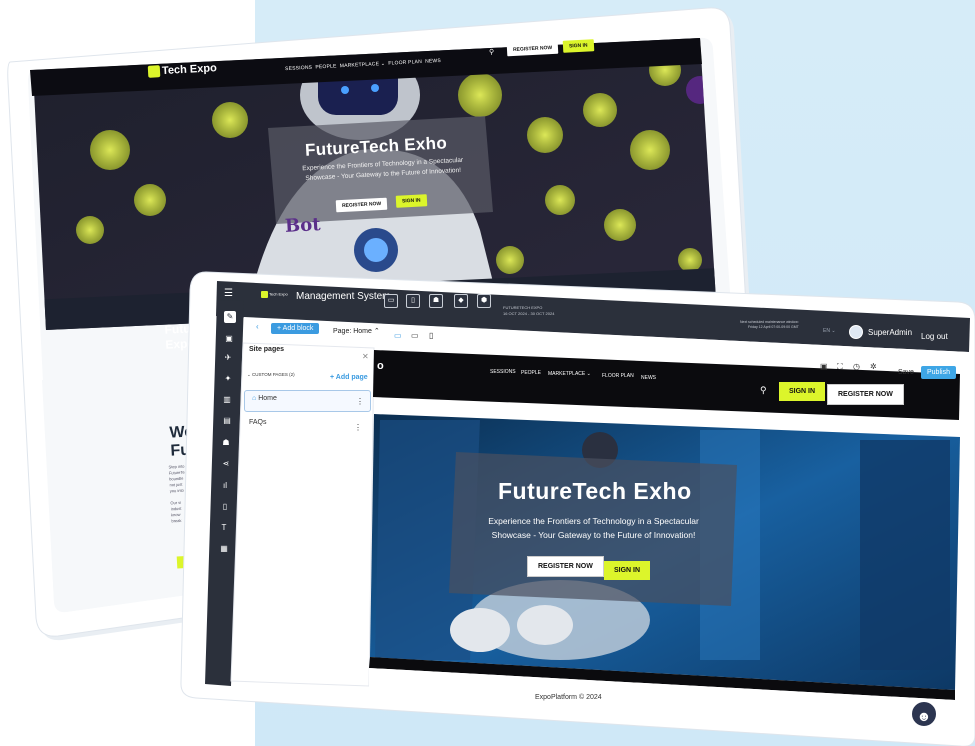 This screenshot has height=746, width=975. Describe the element at coordinates (461, 301) in the screenshot. I see `tag-icon: ◆` at that location.